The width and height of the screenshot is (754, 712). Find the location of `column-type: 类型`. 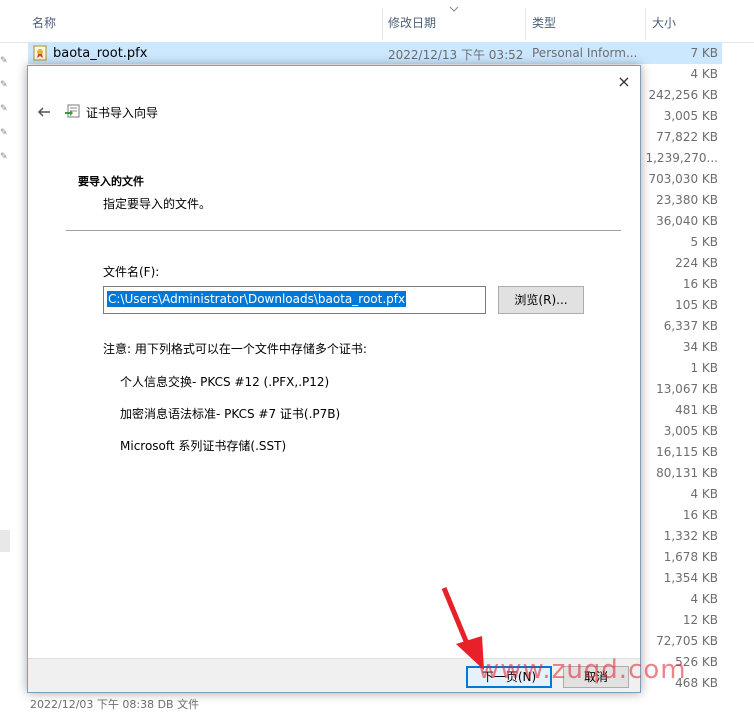

column-type: 类型 is located at coordinates (544, 22).